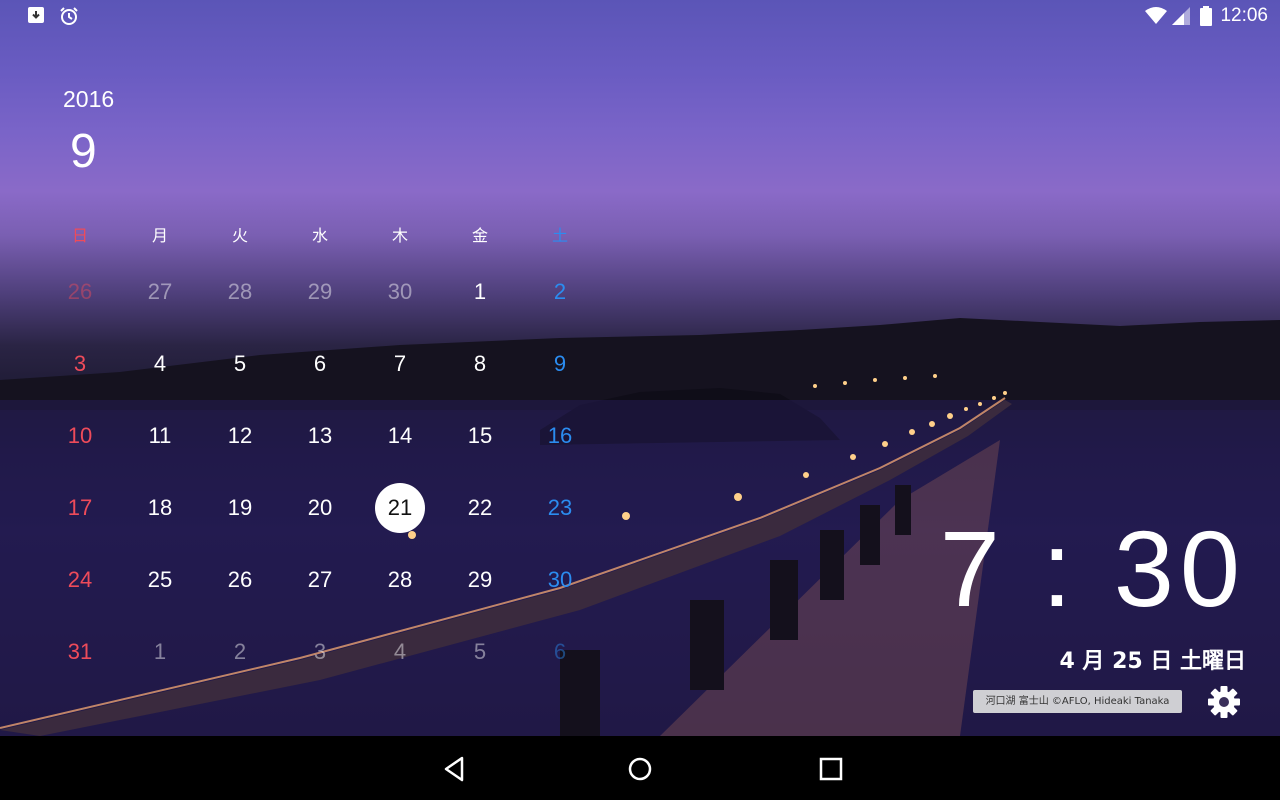 The width and height of the screenshot is (1280, 800). I want to click on navigation-bar, so click(640, 768).